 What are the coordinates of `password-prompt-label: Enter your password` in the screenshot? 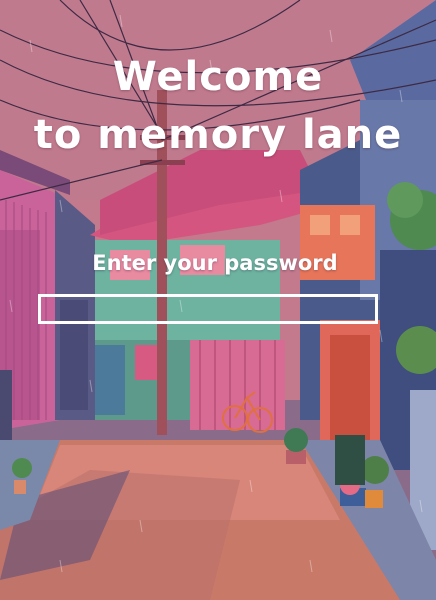 It's located at (215, 263).